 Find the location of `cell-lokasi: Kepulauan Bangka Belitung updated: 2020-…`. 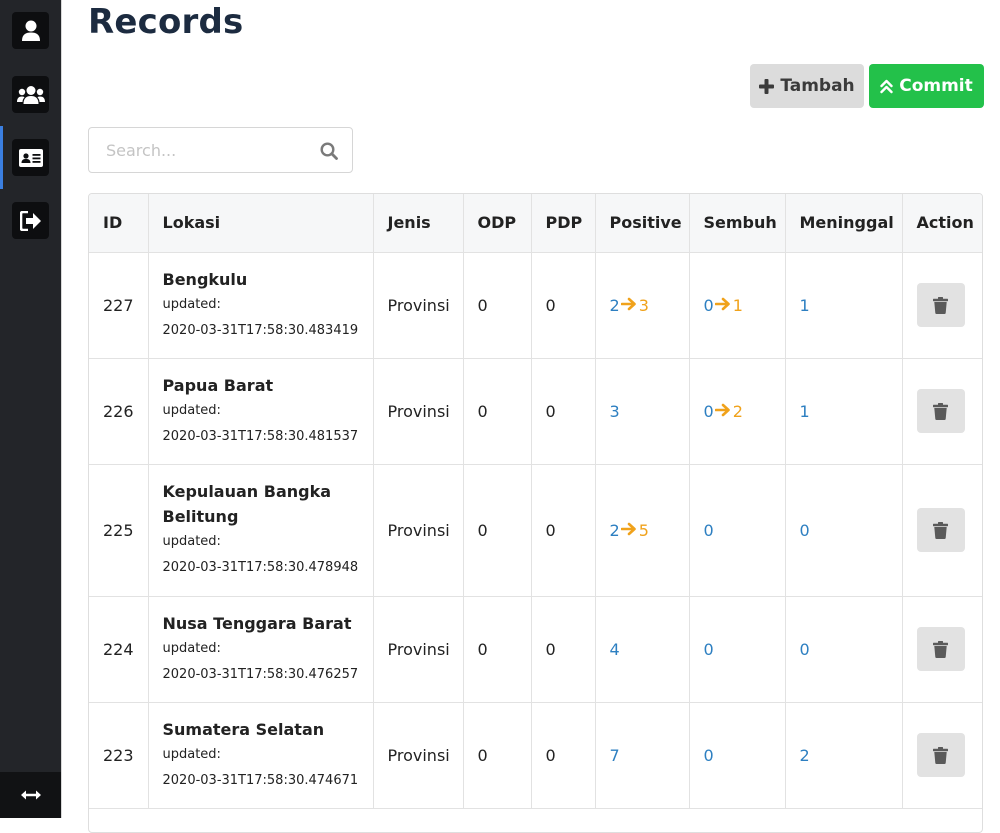

cell-lokasi: Kepulauan Bangka Belitung updated: 2020-… is located at coordinates (261, 530).